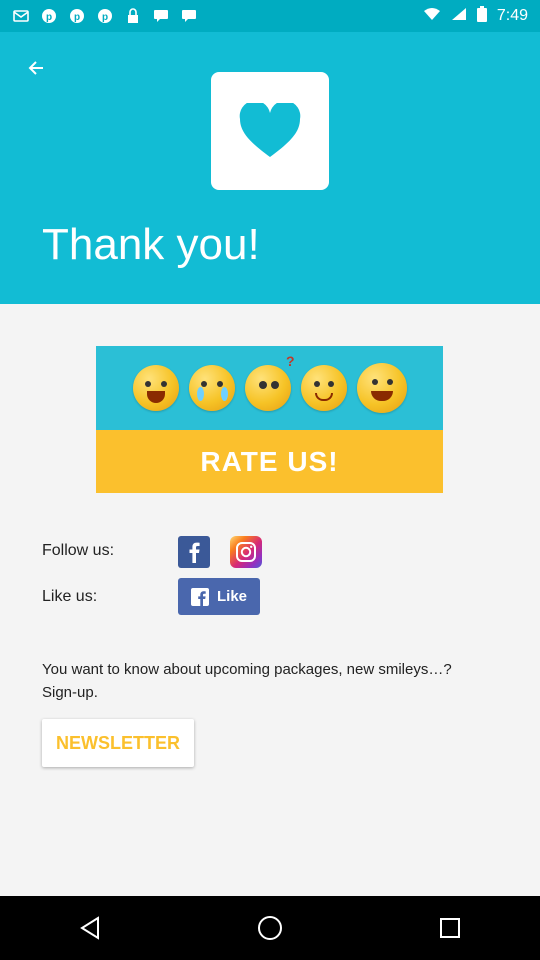  Describe the element at coordinates (118, 743) in the screenshot. I see `newsletter-button: NEWSLETTER` at that location.